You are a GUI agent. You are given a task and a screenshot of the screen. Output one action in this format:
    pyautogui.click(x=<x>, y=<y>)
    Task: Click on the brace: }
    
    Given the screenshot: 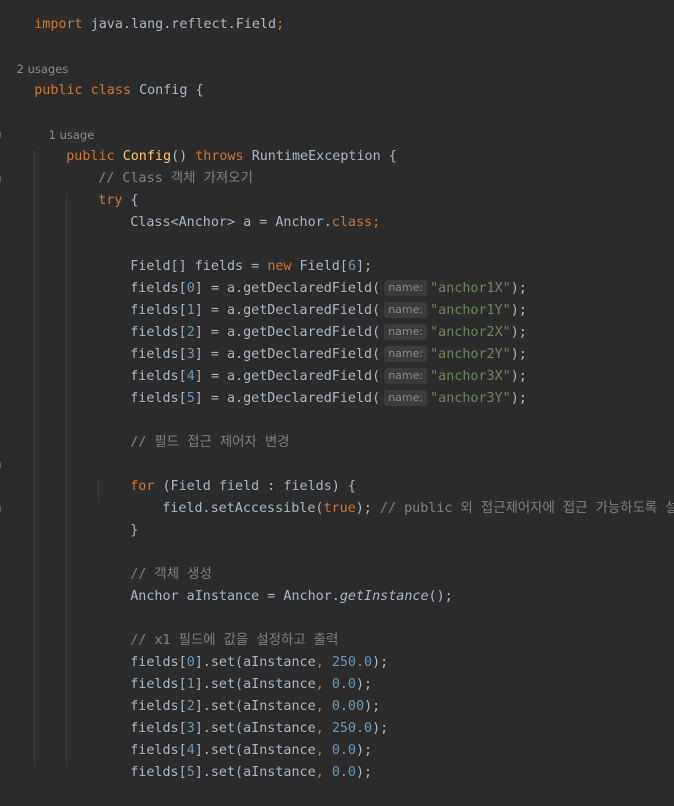 What is the action you would take?
    pyautogui.click(x=134, y=530)
    